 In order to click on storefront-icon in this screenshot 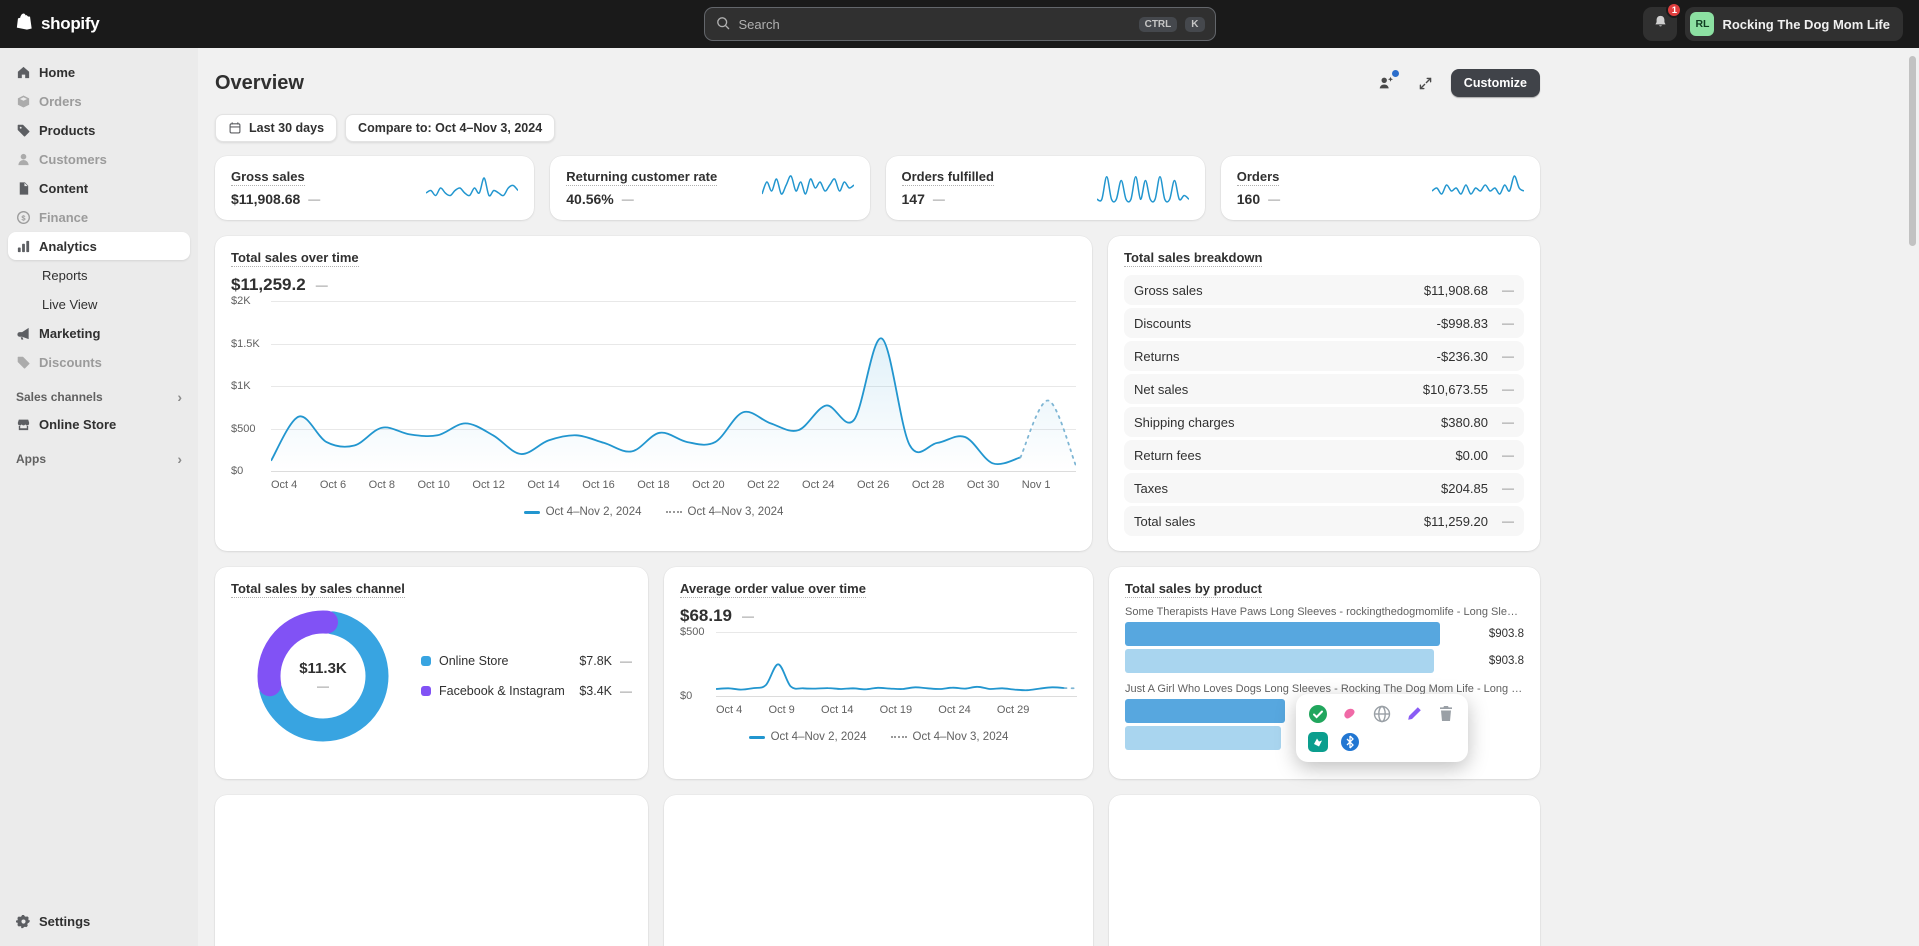, I will do `click(23, 424)`.